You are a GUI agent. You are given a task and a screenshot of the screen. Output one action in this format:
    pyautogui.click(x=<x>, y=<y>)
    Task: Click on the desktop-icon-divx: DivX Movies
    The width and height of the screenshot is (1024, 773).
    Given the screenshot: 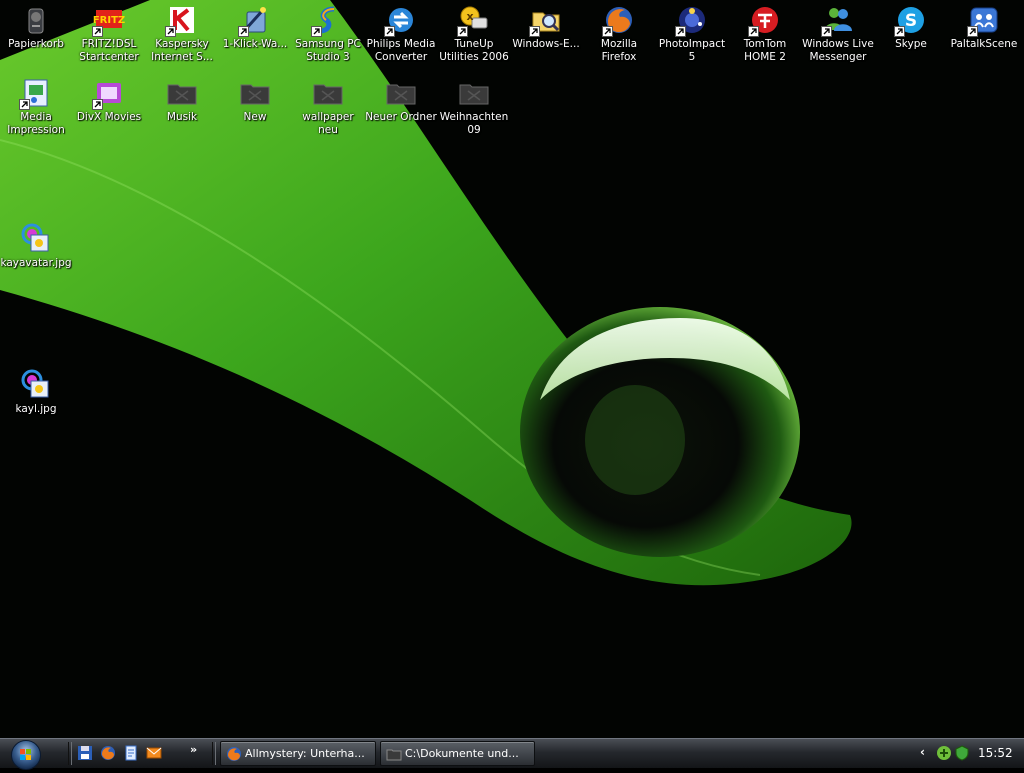 What is the action you would take?
    pyautogui.click(x=109, y=99)
    